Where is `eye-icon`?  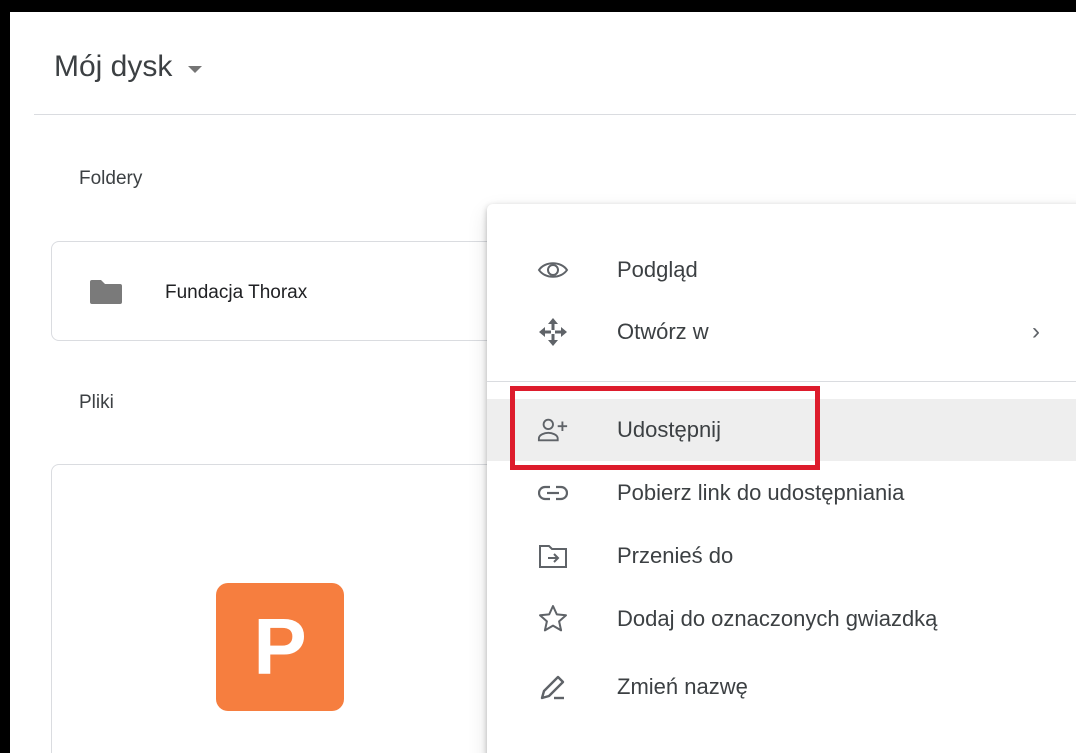 eye-icon is located at coordinates (553, 270).